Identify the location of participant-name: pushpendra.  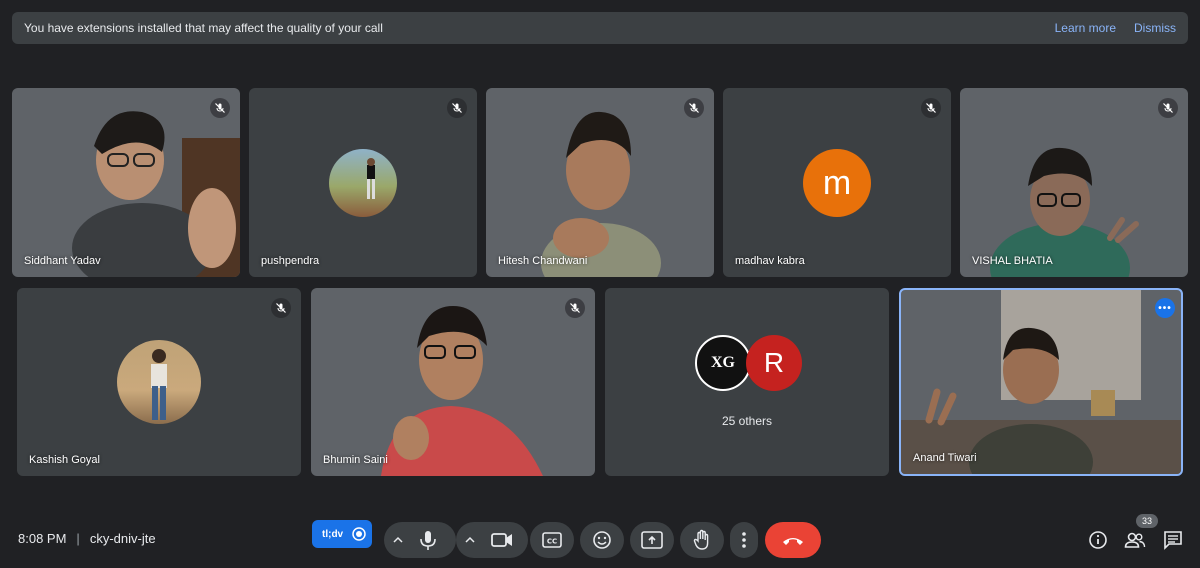
(290, 261).